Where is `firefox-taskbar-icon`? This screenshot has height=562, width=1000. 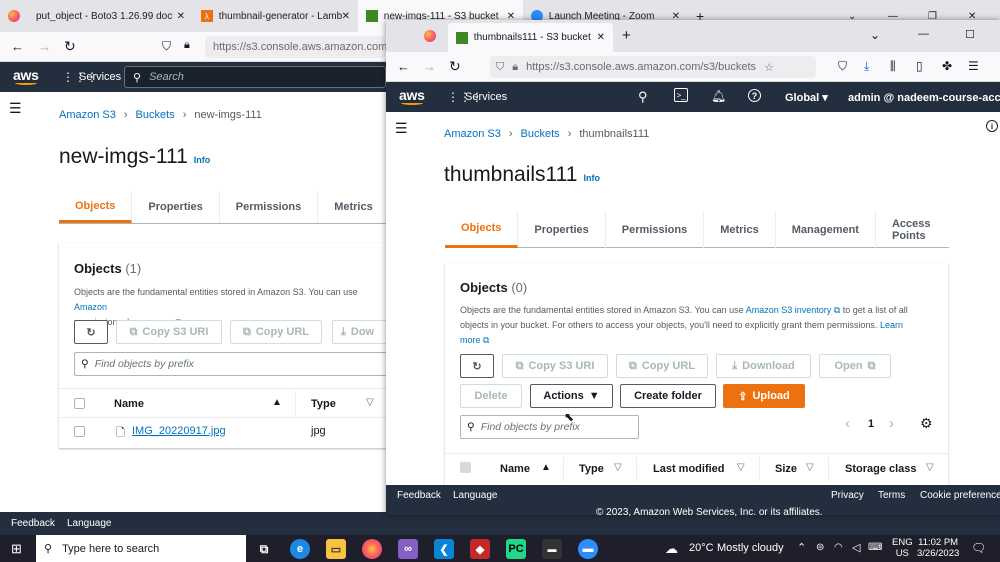
firefox-taskbar-icon is located at coordinates (372, 549).